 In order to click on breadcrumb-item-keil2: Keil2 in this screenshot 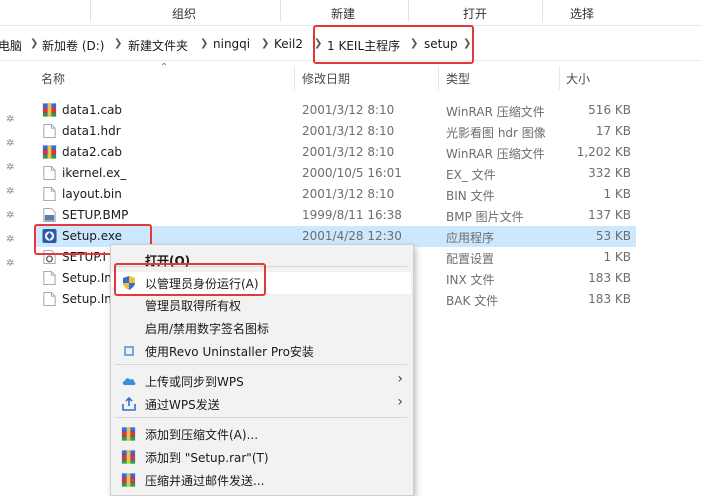, I will do `click(288, 44)`.